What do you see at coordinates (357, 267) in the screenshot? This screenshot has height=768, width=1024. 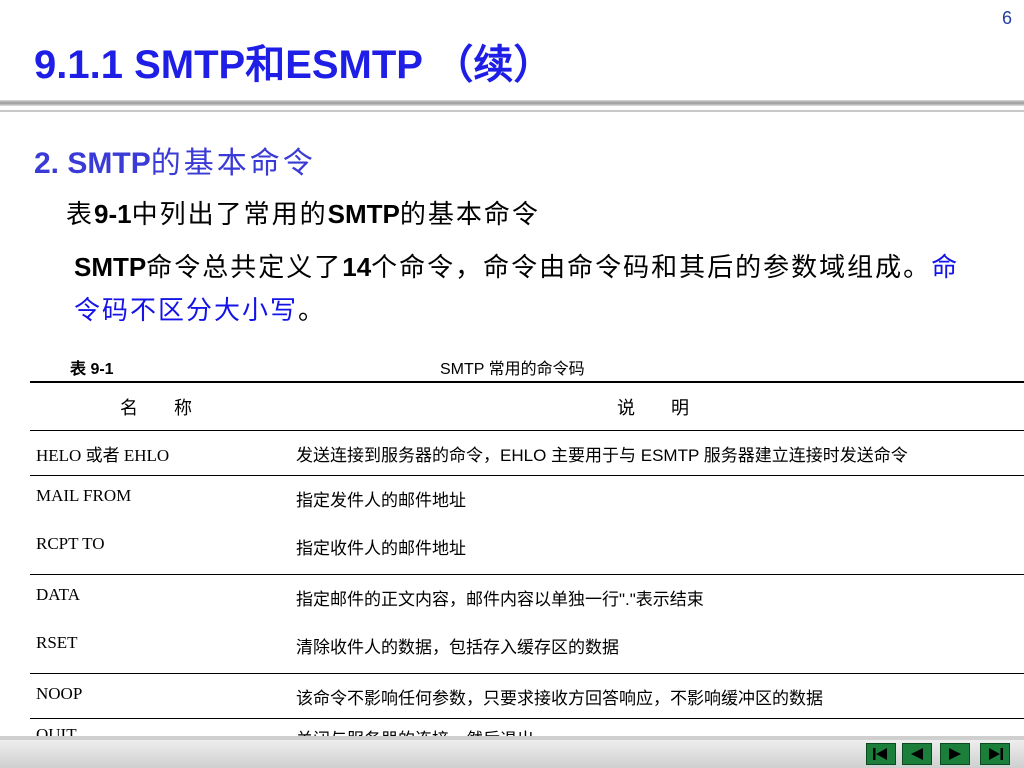 I see `para-count: 14` at bounding box center [357, 267].